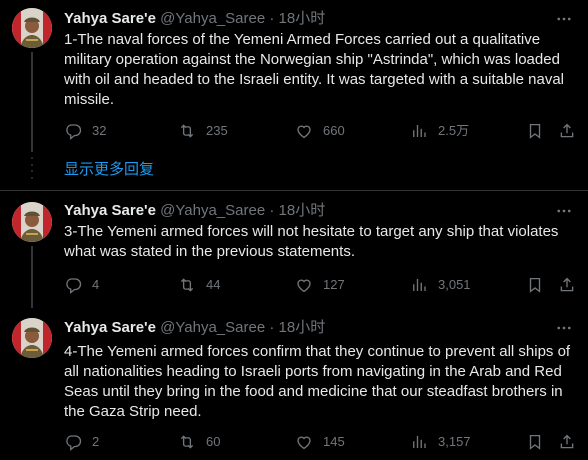  Describe the element at coordinates (334, 130) in the screenshot. I see `like-count: 660` at that location.